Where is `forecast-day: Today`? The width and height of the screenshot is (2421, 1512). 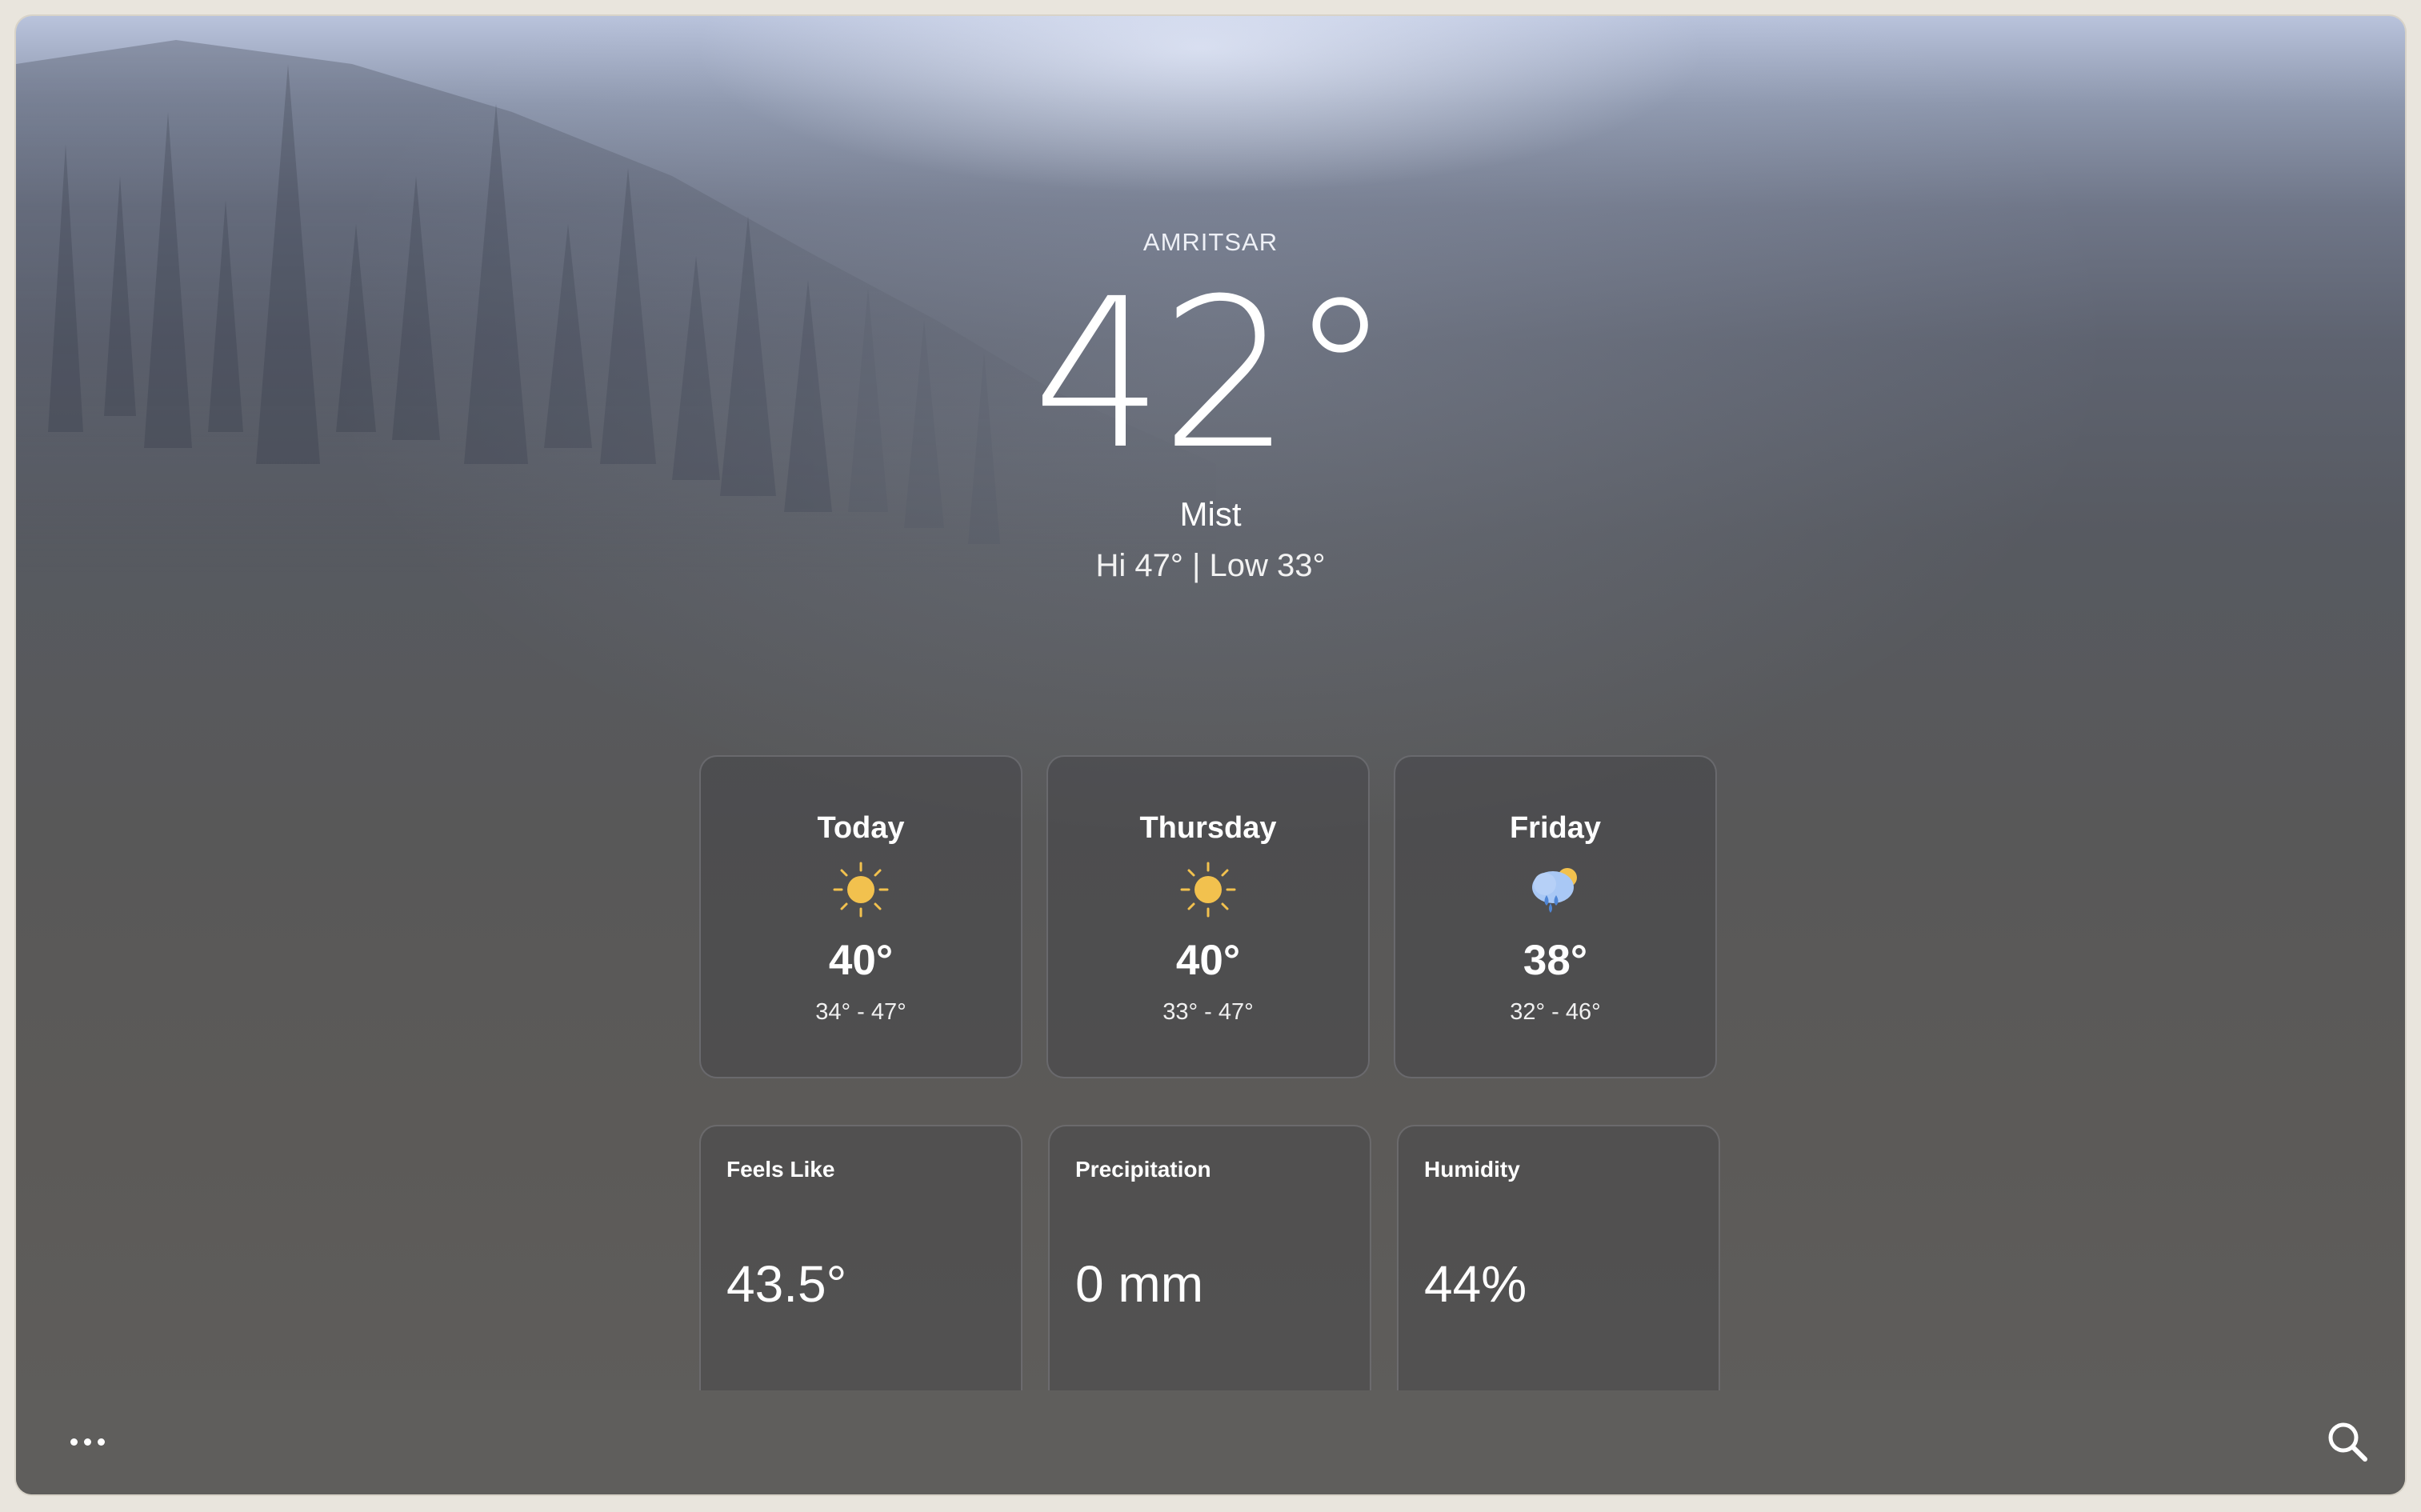
forecast-day: Today is located at coordinates (861, 828).